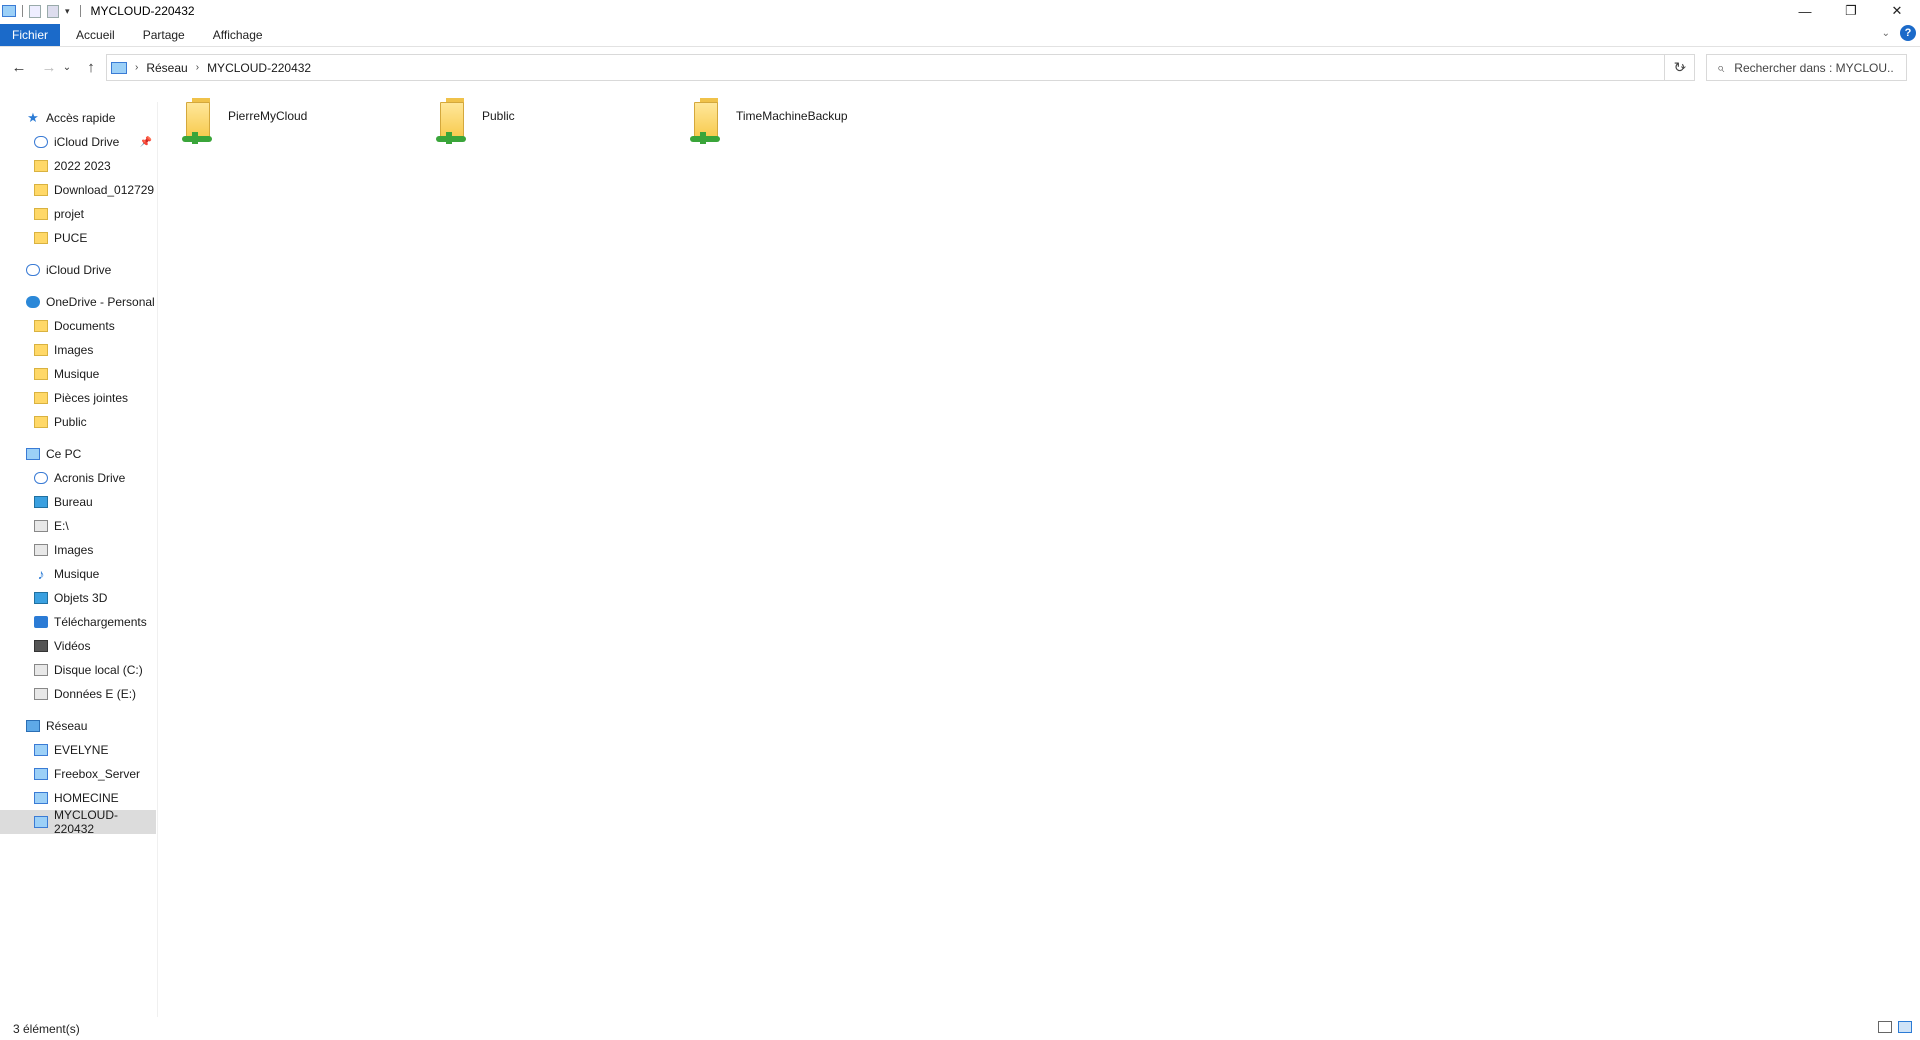  Describe the element at coordinates (79, 214) in the screenshot. I see `sidebar-item-projet: projet` at that location.